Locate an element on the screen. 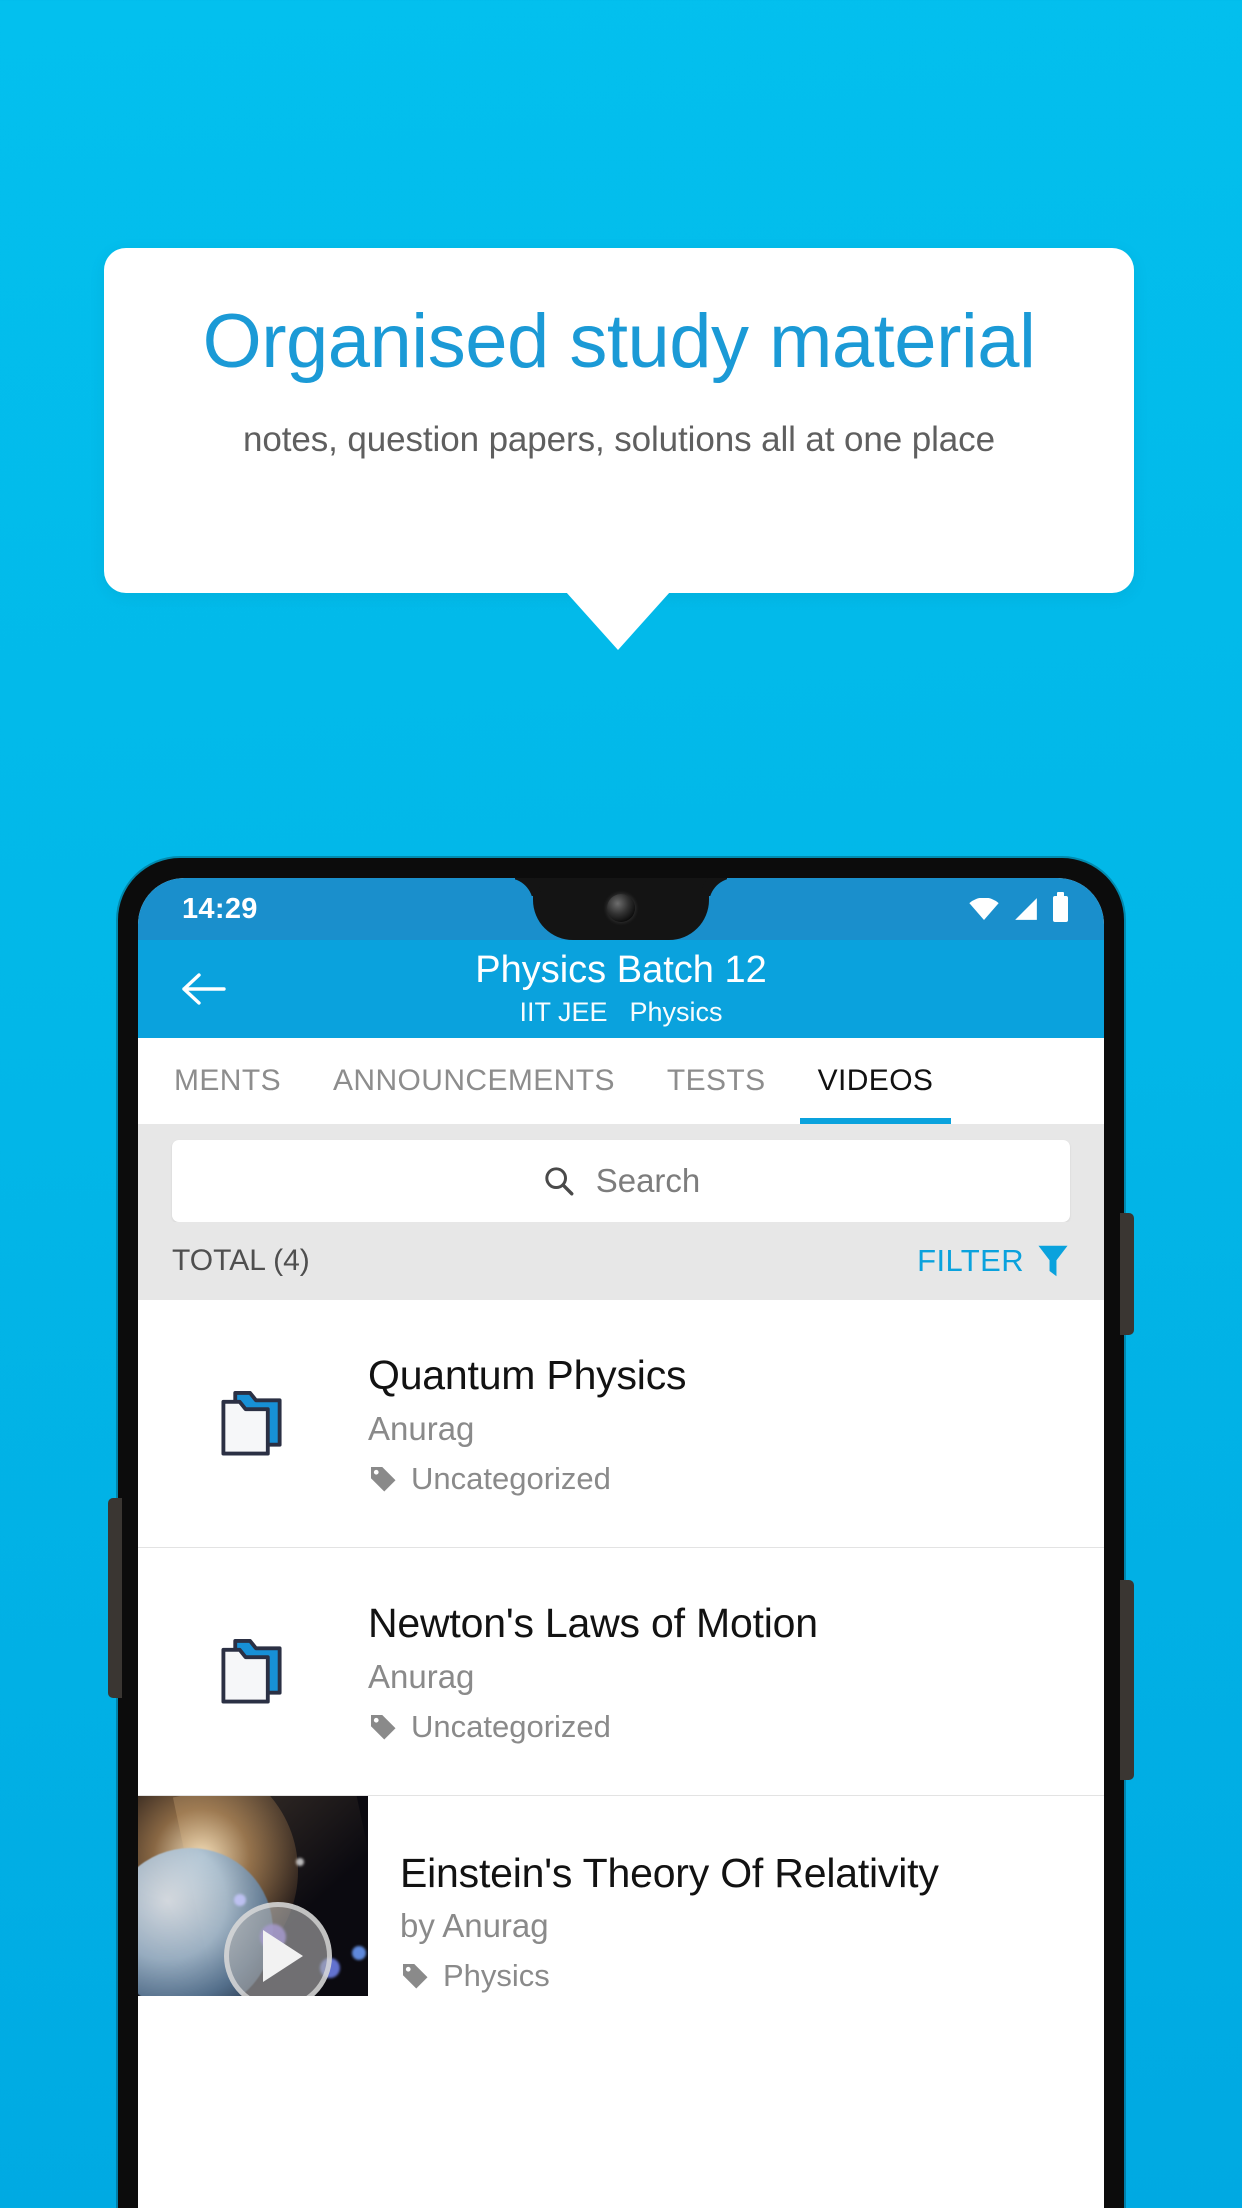  front-camera-icon is located at coordinates (621, 908).